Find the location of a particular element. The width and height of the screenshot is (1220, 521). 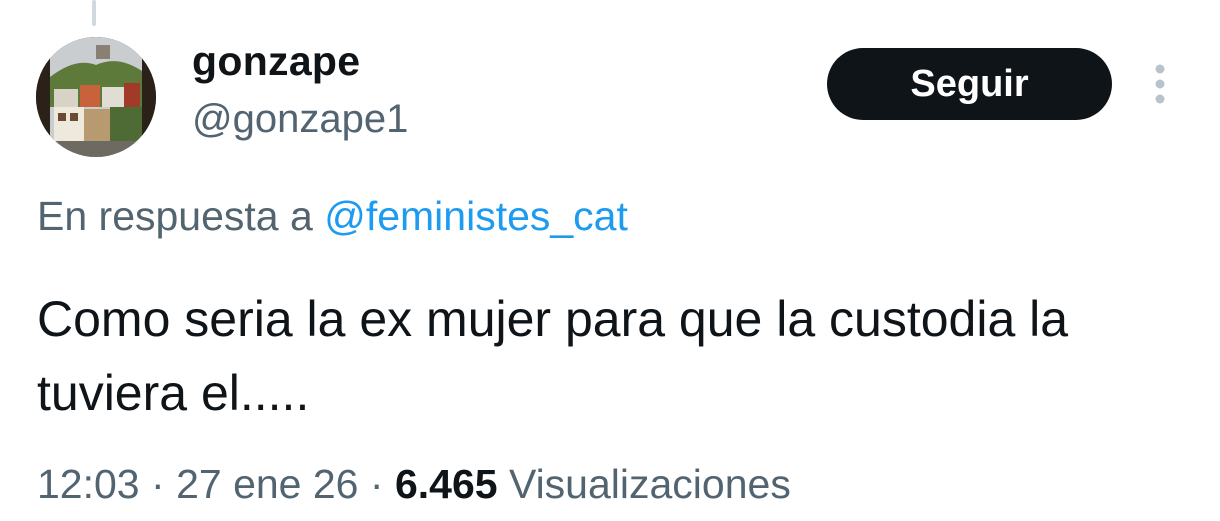

thread-connector-line is located at coordinates (94, 13).